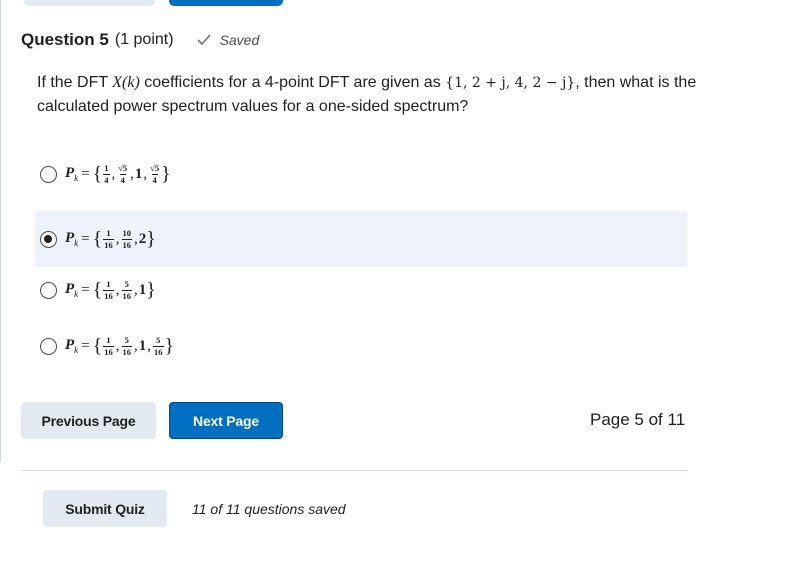 This screenshot has height=574, width=796. Describe the element at coordinates (144, 39) in the screenshot. I see `question-points: (1 point)` at that location.